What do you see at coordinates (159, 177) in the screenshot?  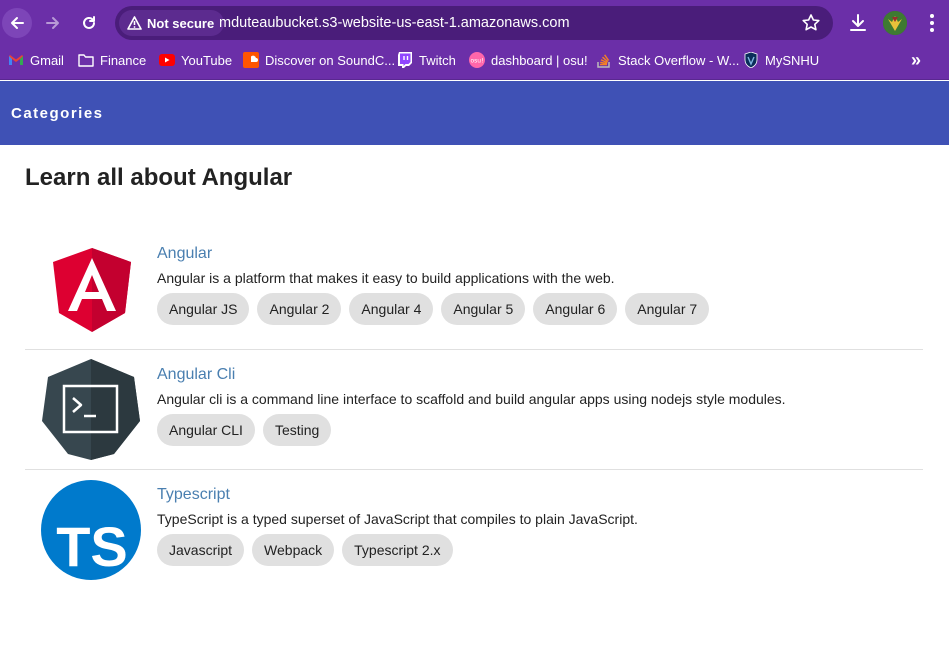 I see `page-title: Learn all about Angular` at bounding box center [159, 177].